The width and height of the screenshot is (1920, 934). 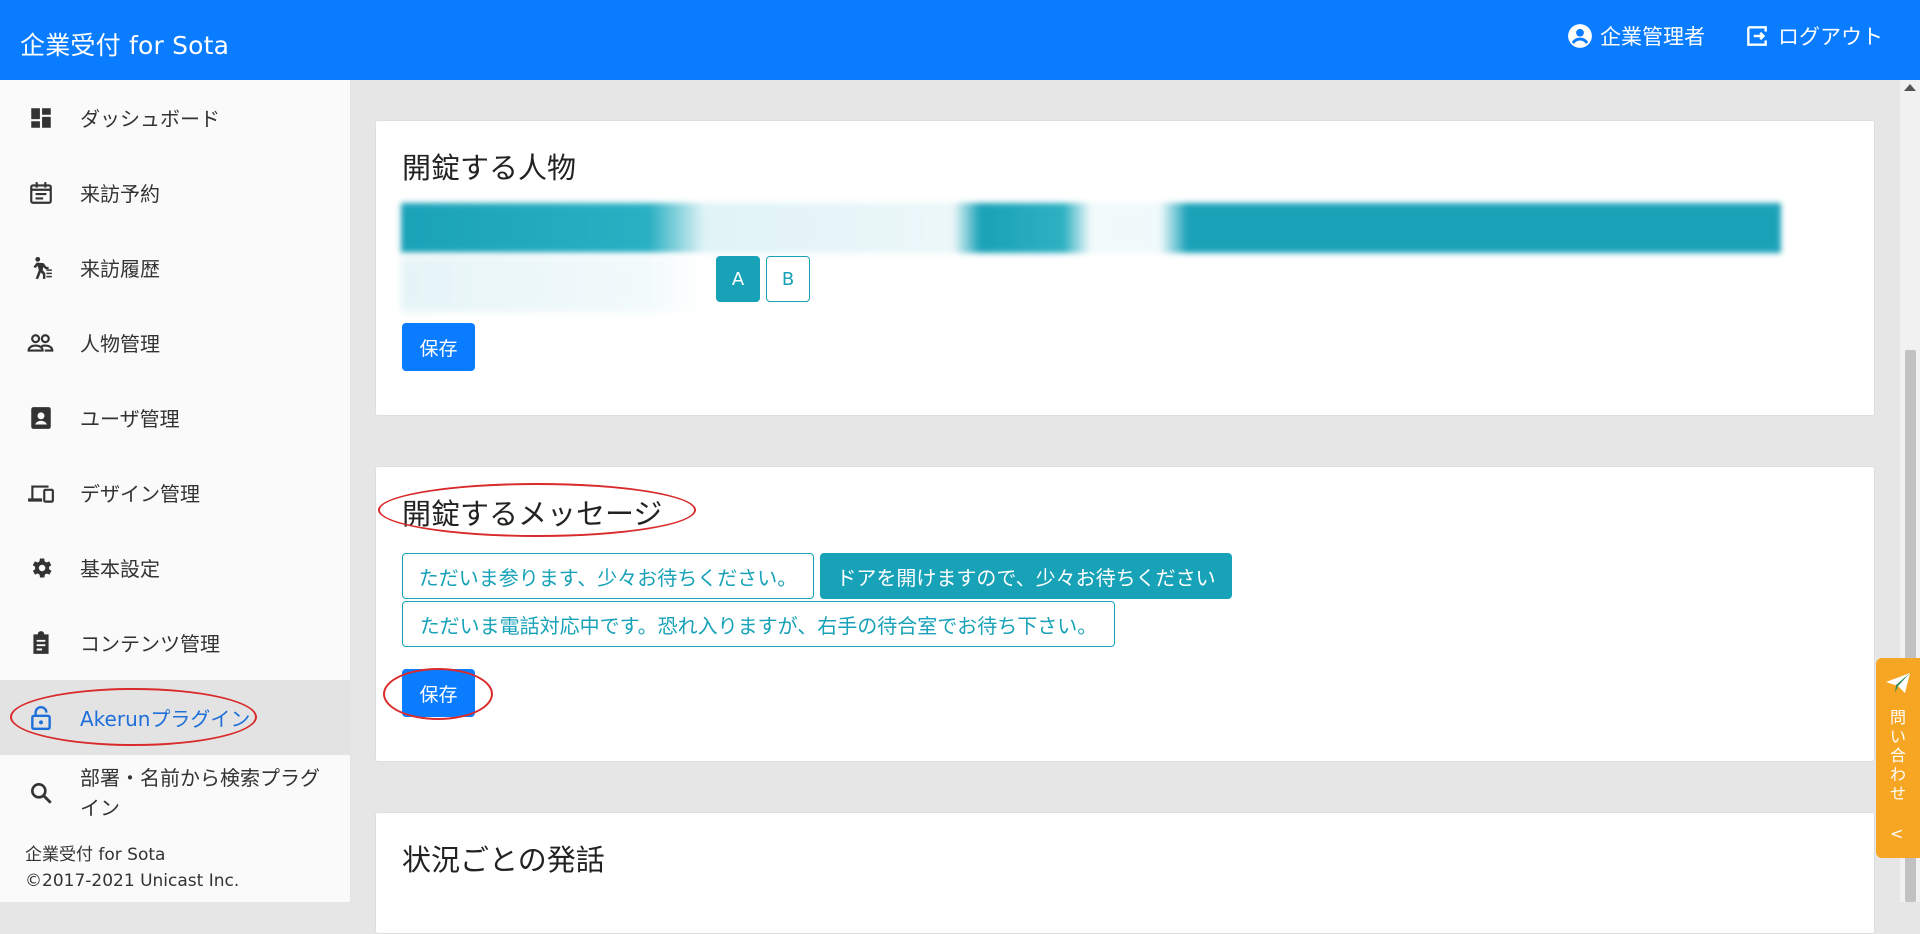 I want to click on people-icon, so click(x=41, y=343).